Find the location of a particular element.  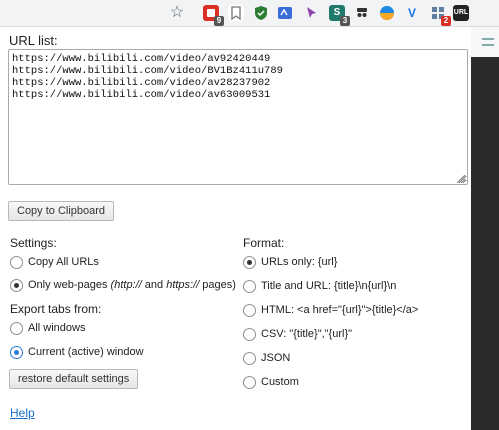

all-windows-radio is located at coordinates (16, 328).